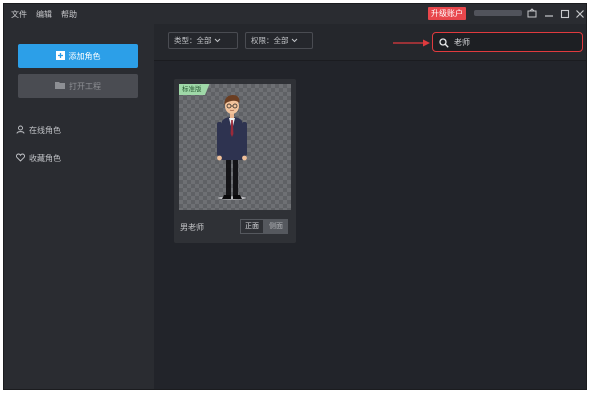 The width and height of the screenshot is (590, 393). Describe the element at coordinates (20, 130) in the screenshot. I see `user-icon` at that location.